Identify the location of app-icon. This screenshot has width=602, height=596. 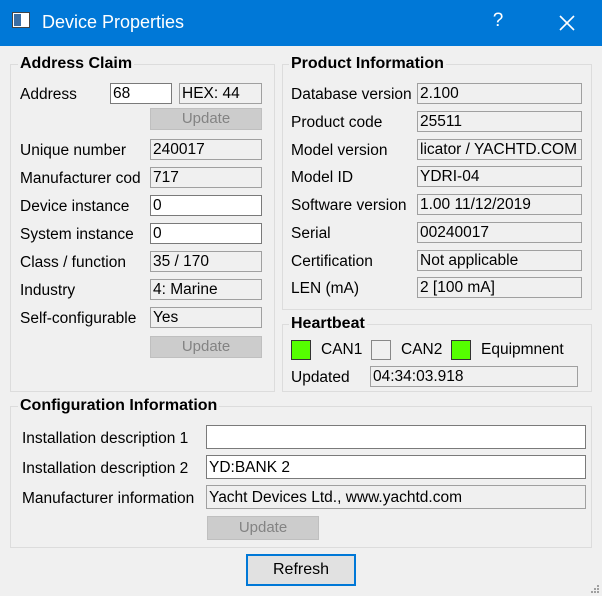
(21, 20).